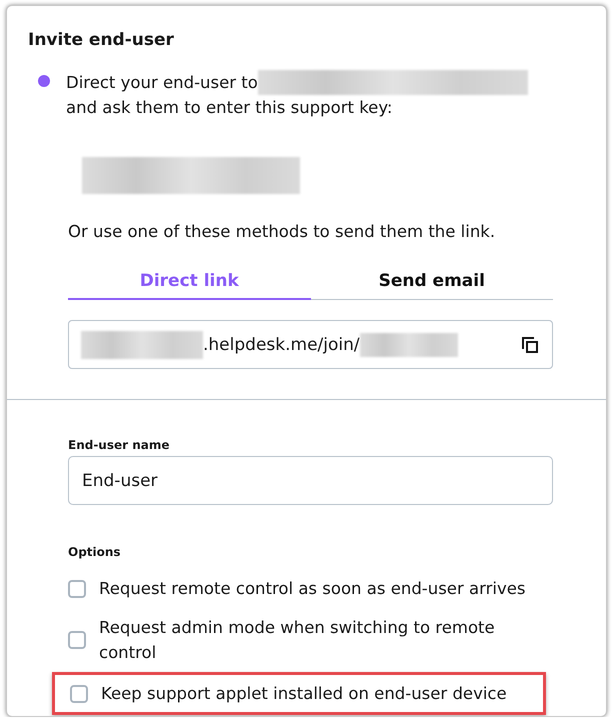 This screenshot has width=615, height=725. What do you see at coordinates (310, 480) in the screenshot?
I see `name-input: End-user` at bounding box center [310, 480].